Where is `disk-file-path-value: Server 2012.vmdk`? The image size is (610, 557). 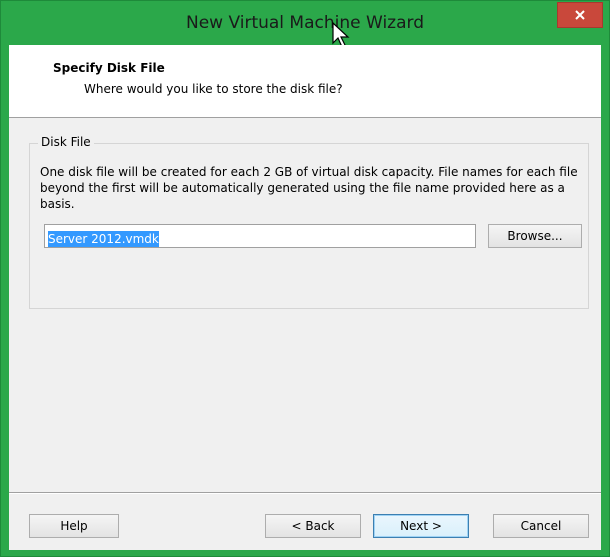
disk-file-path-value: Server 2012.vmdk is located at coordinates (103, 239).